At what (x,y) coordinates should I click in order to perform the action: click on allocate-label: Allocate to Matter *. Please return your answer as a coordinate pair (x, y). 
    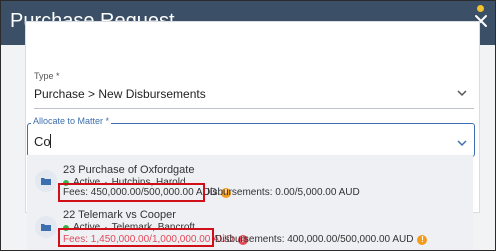
    Looking at the image, I should click on (71, 121).